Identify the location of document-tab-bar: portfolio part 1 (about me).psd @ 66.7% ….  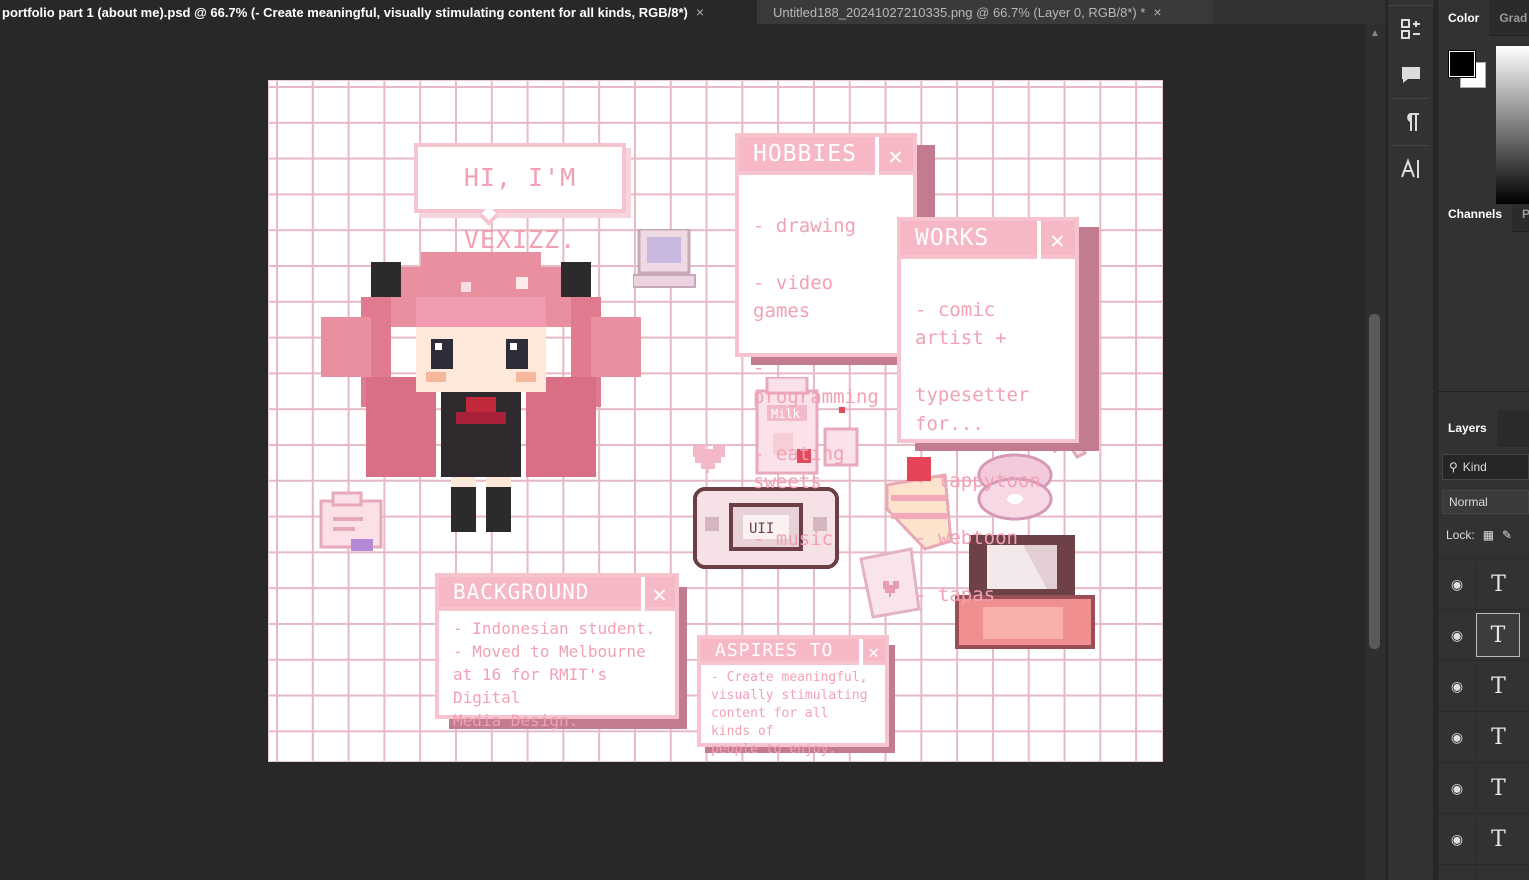
(692, 12).